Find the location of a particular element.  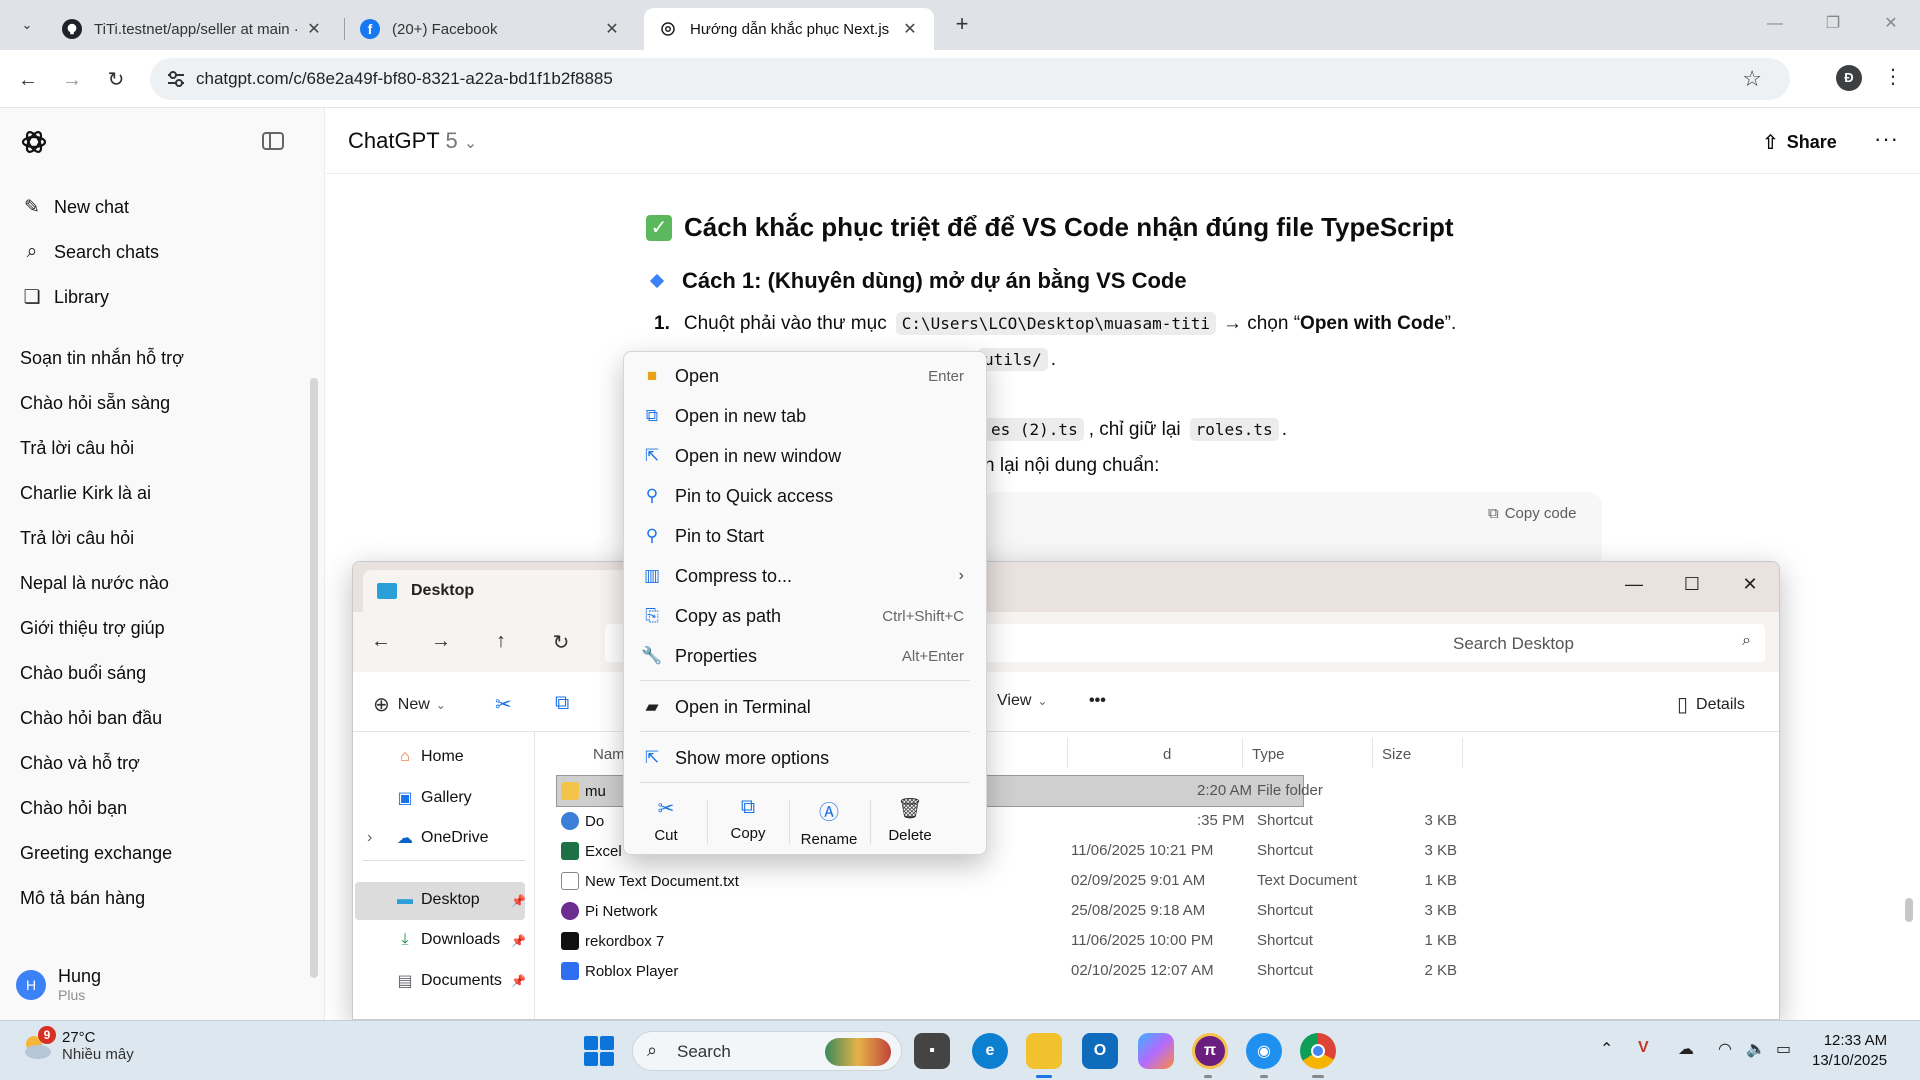

nav-item-home: ⌂ Home is located at coordinates (429, 757).